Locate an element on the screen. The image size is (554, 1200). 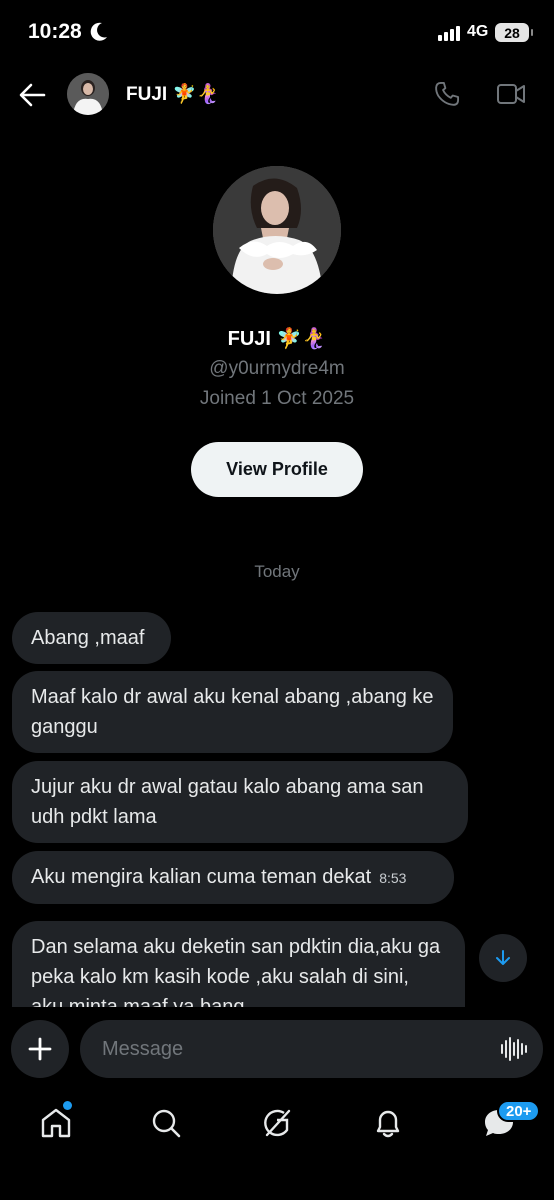
status-time: 10:28 is located at coordinates (55, 31).